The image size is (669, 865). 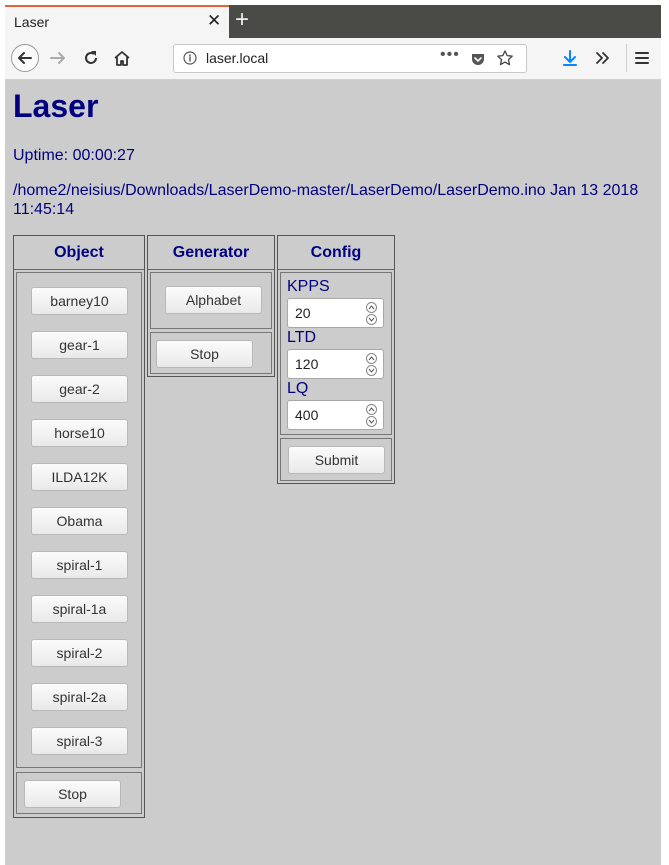 I want to click on object-button-obama: Obama, so click(x=79, y=521).